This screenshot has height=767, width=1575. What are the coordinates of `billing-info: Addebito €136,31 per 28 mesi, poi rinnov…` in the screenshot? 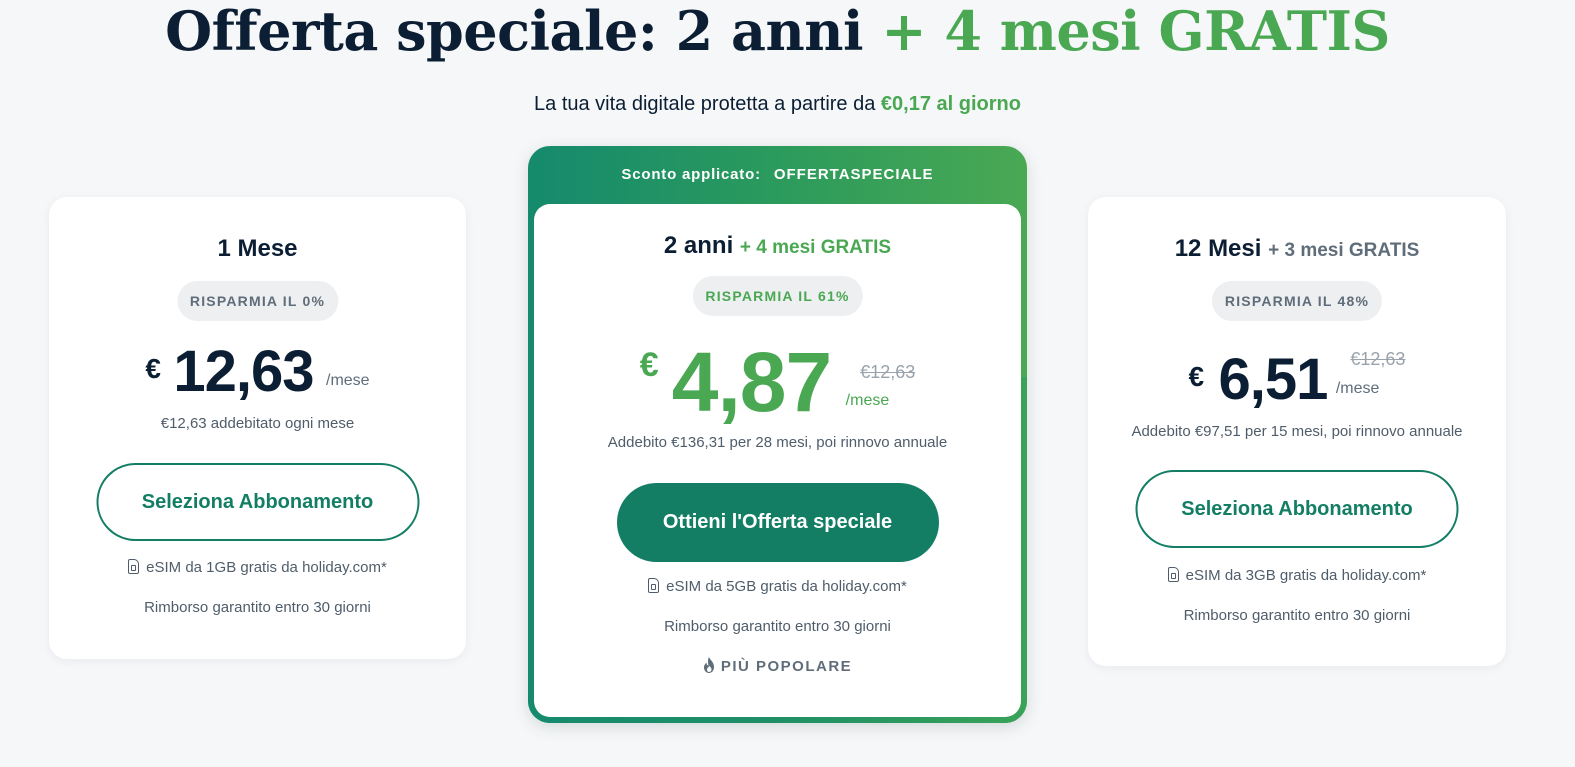 It's located at (777, 442).